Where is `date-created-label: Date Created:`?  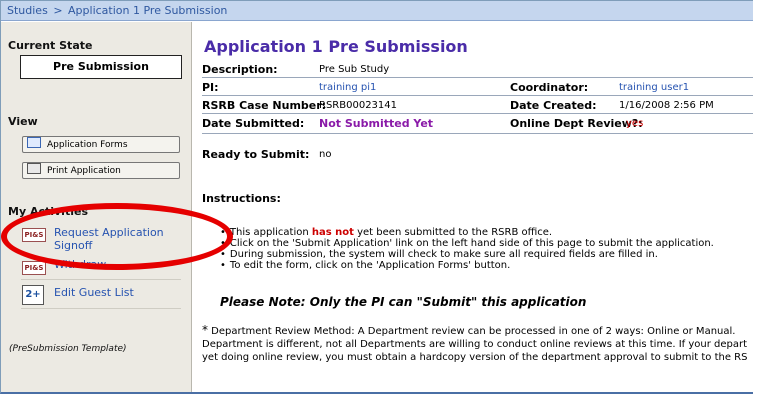 date-created-label: Date Created: is located at coordinates (553, 105).